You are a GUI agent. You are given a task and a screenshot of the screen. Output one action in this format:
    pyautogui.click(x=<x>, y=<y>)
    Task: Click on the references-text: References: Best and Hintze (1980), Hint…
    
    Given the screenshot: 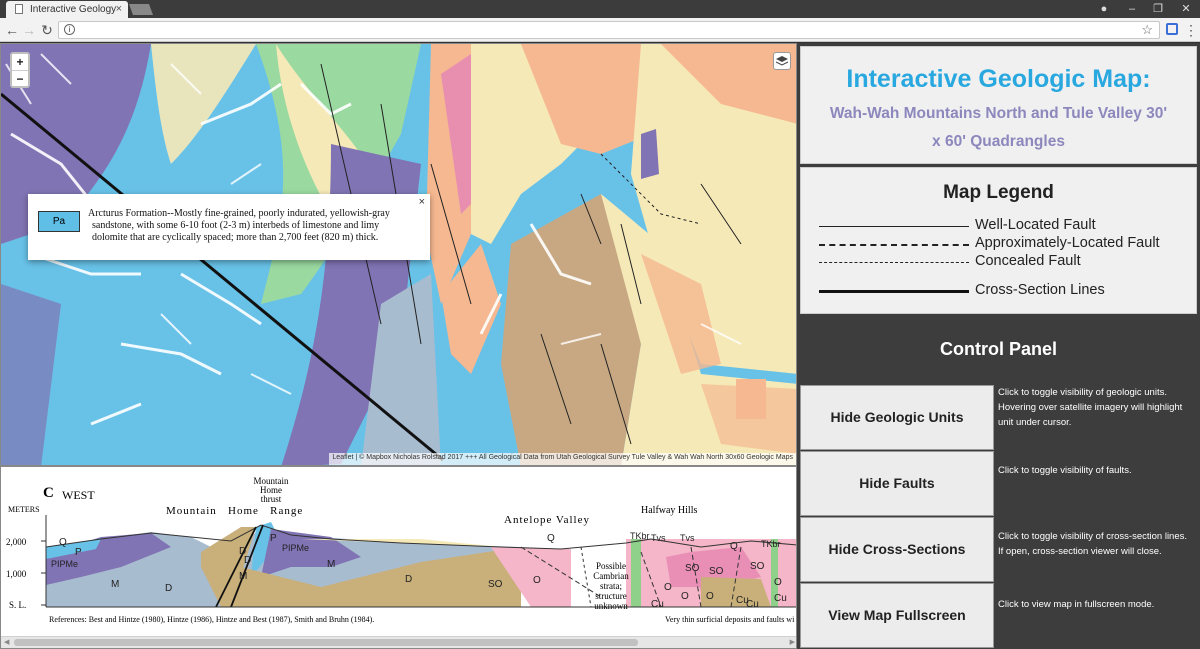 What is the action you would take?
    pyautogui.click(x=212, y=619)
    